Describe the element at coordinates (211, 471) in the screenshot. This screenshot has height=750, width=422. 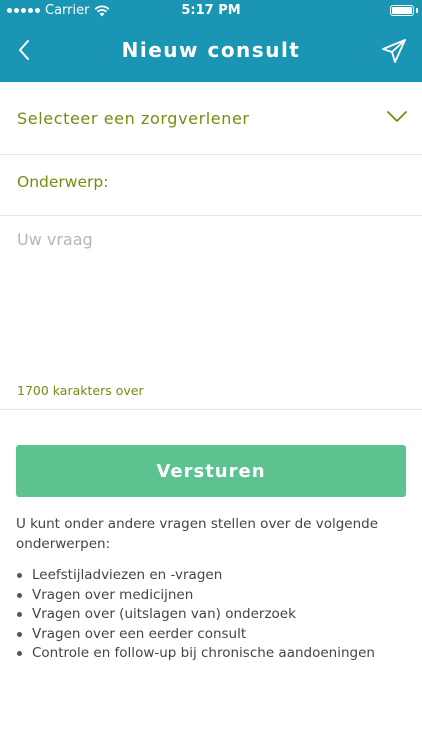
I see `submit-button: Versturen` at that location.